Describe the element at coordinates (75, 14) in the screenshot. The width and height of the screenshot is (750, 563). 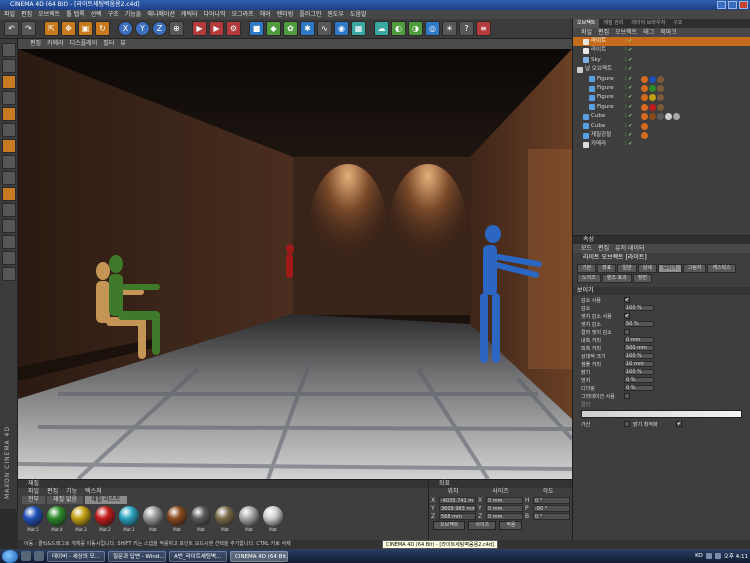
I see `menu-item: 툴 탭록` at that location.